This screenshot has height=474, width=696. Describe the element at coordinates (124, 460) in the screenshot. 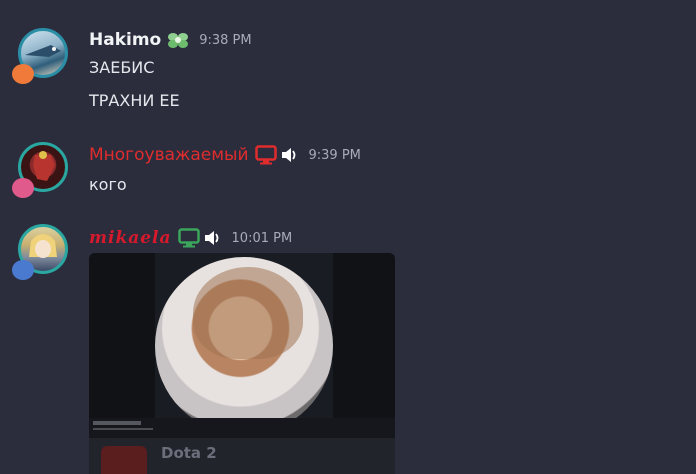

I see `game-icon` at that location.